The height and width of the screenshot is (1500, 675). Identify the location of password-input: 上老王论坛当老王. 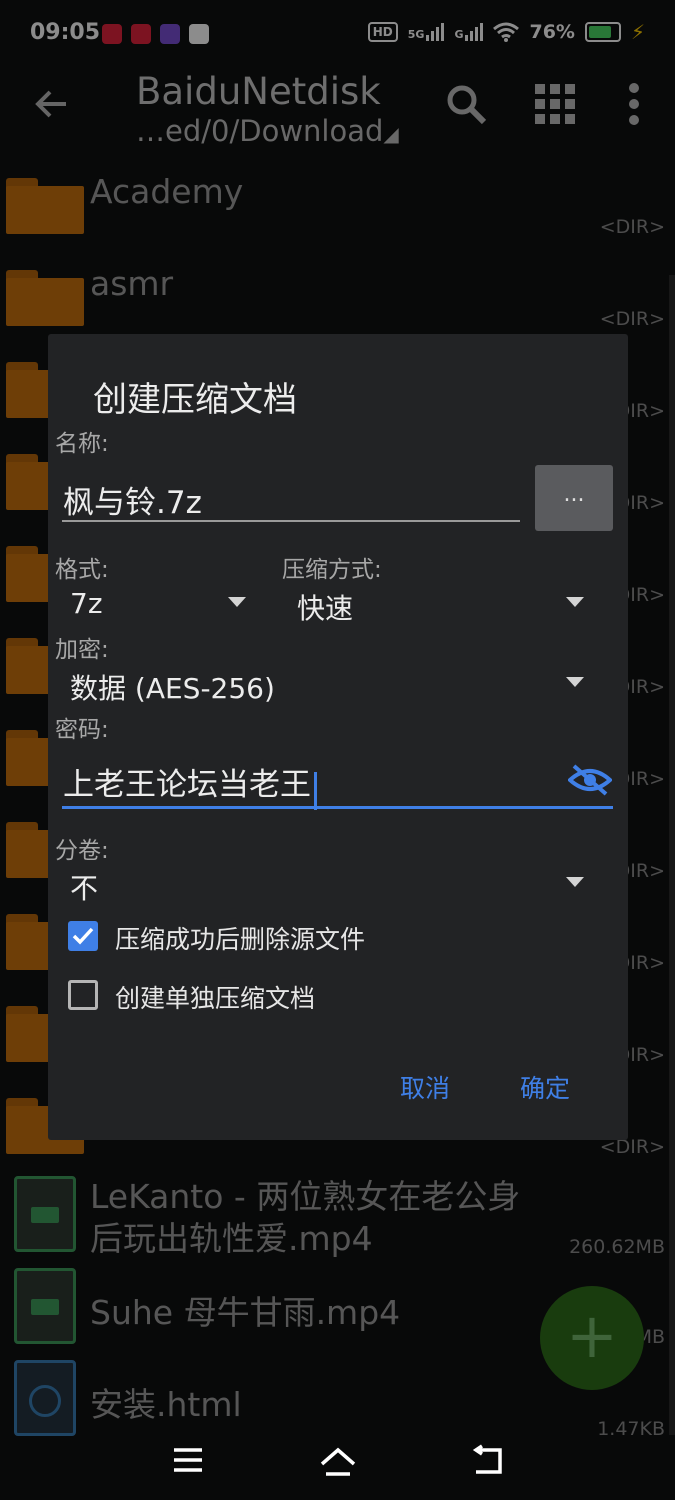
(190, 784).